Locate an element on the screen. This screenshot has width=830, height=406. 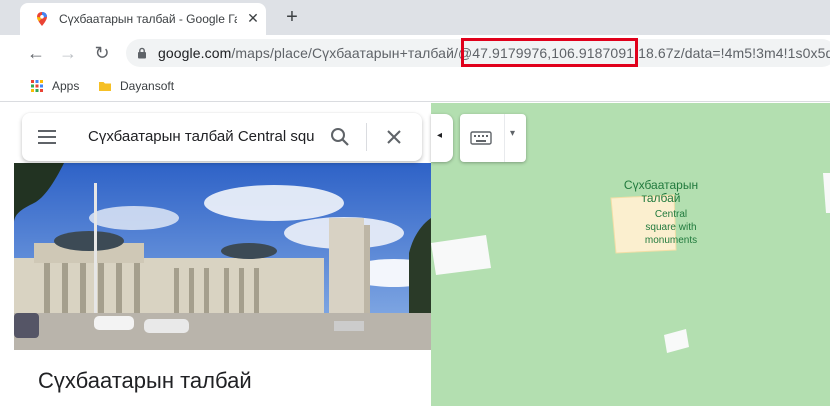
collapse-arrow-icon: ◂ is located at coordinates (440, 135).